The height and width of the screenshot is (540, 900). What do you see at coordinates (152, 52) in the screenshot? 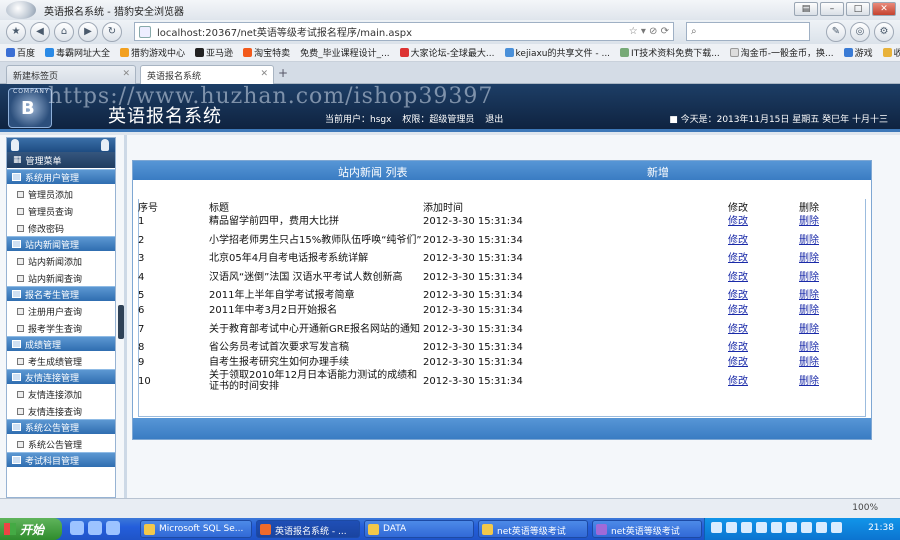
I see `bookmark-item: 猎豹游戏中心` at bounding box center [152, 52].